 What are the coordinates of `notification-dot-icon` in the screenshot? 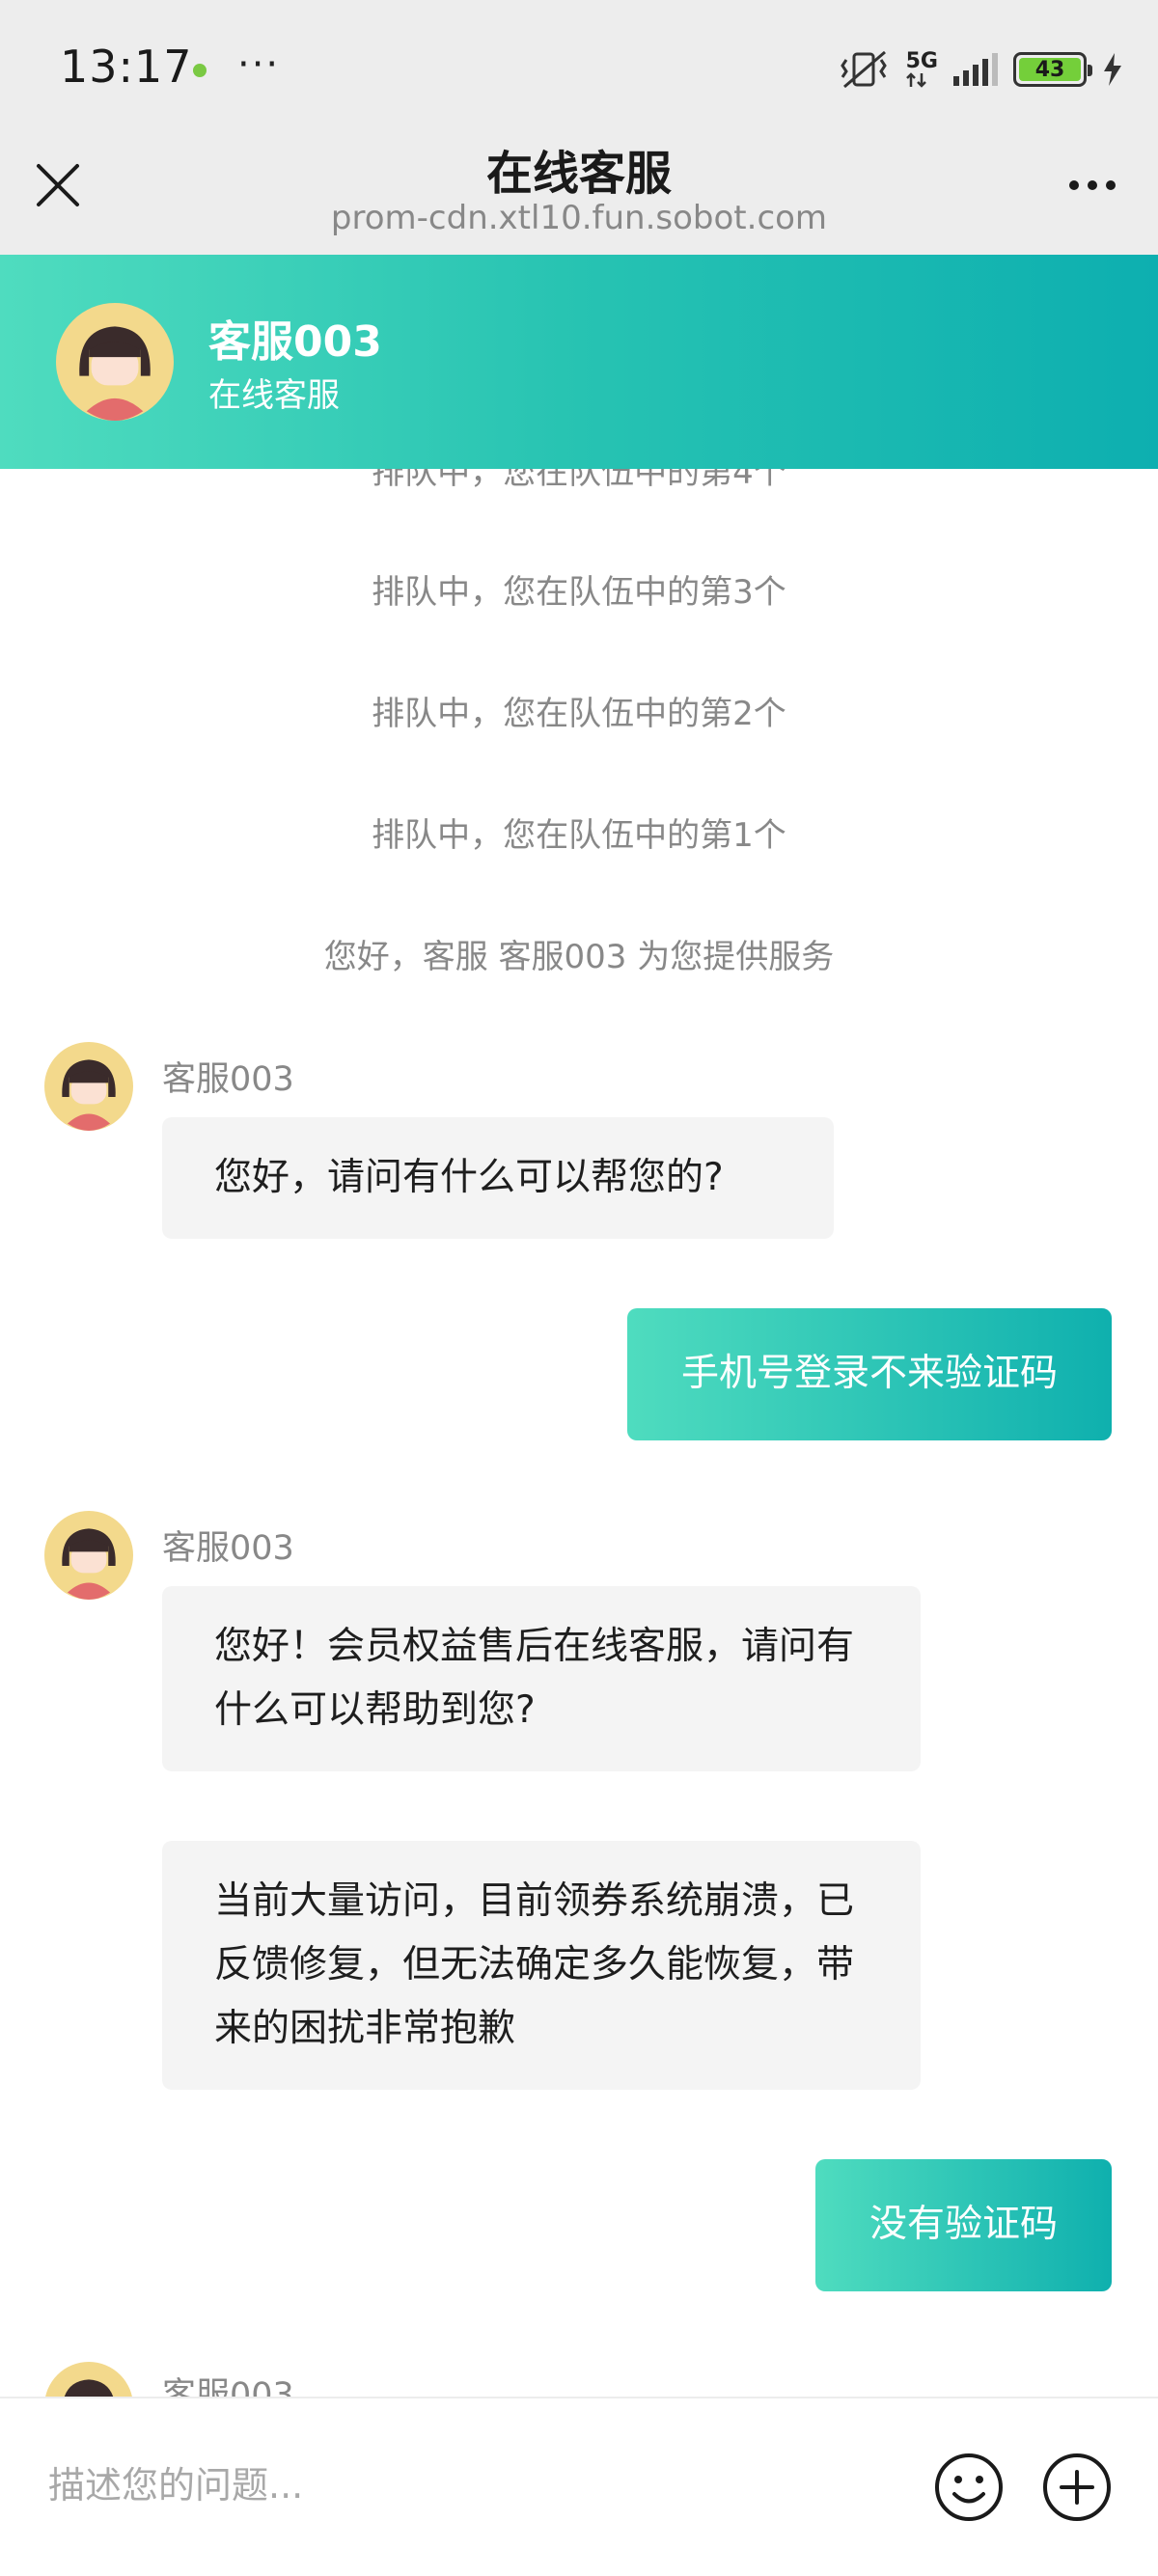 It's located at (200, 70).